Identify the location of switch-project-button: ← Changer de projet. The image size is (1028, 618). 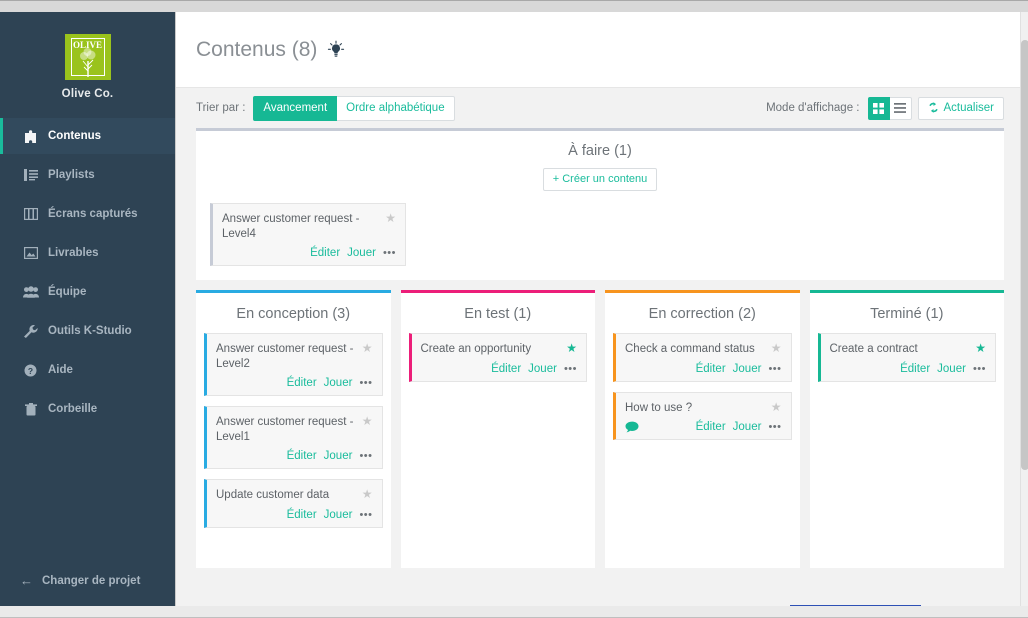
(70, 580).